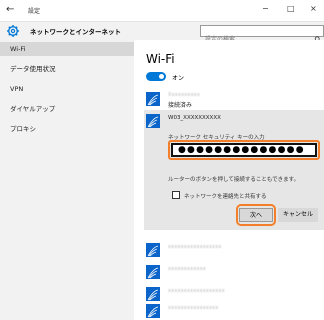 The width and height of the screenshot is (324, 320). What do you see at coordinates (67, 49) in the screenshot?
I see `sidebar-item-wifi: Wi-Fi` at bounding box center [67, 49].